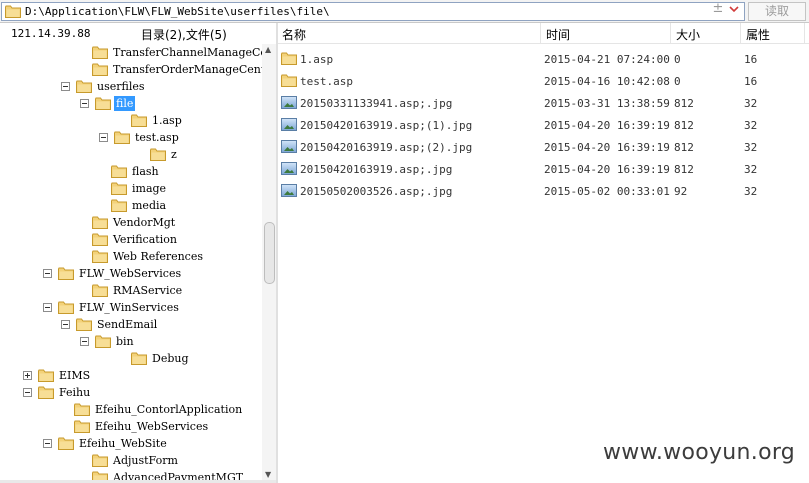 Image resolution: width=809 pixels, height=483 pixels. I want to click on tree-node: Web References, so click(148, 256).